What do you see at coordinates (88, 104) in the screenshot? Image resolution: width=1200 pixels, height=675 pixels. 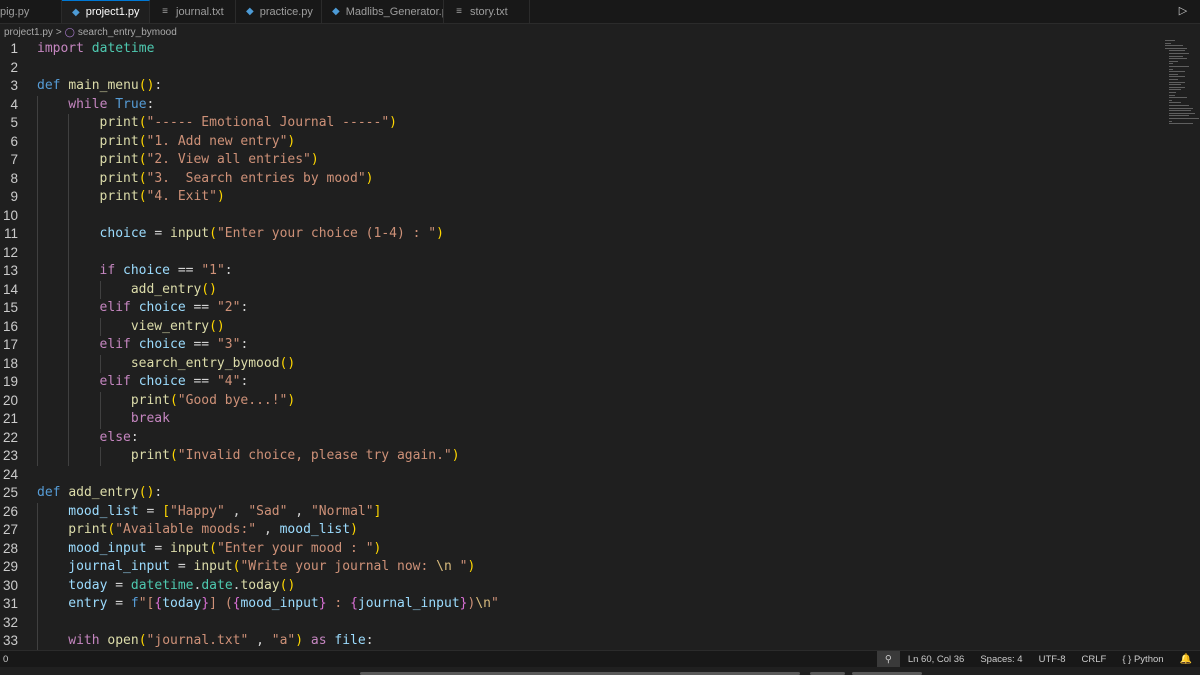 I see `code-token: while` at bounding box center [88, 104].